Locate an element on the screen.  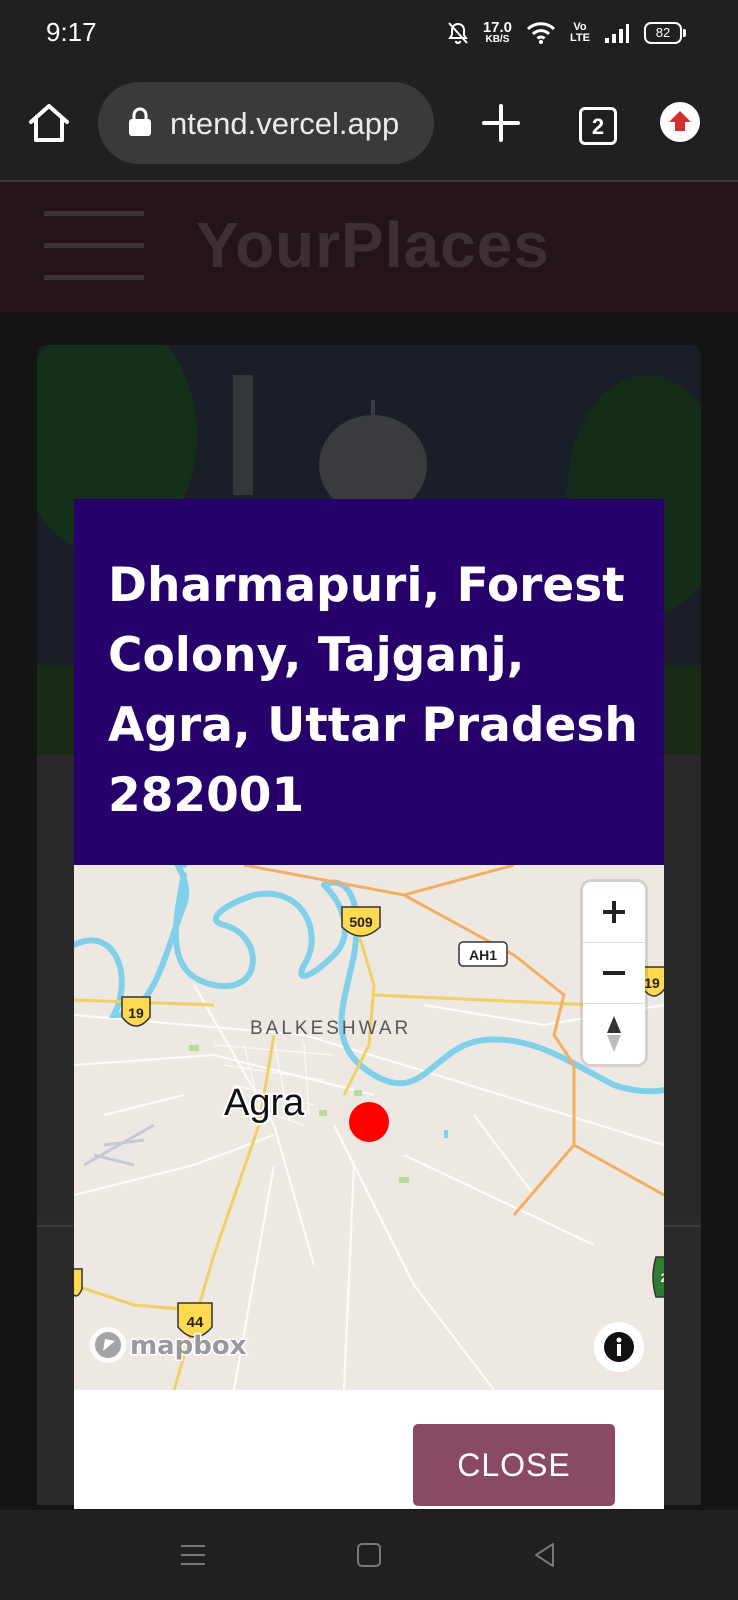
menu-glyph is located at coordinates (193, 1555).